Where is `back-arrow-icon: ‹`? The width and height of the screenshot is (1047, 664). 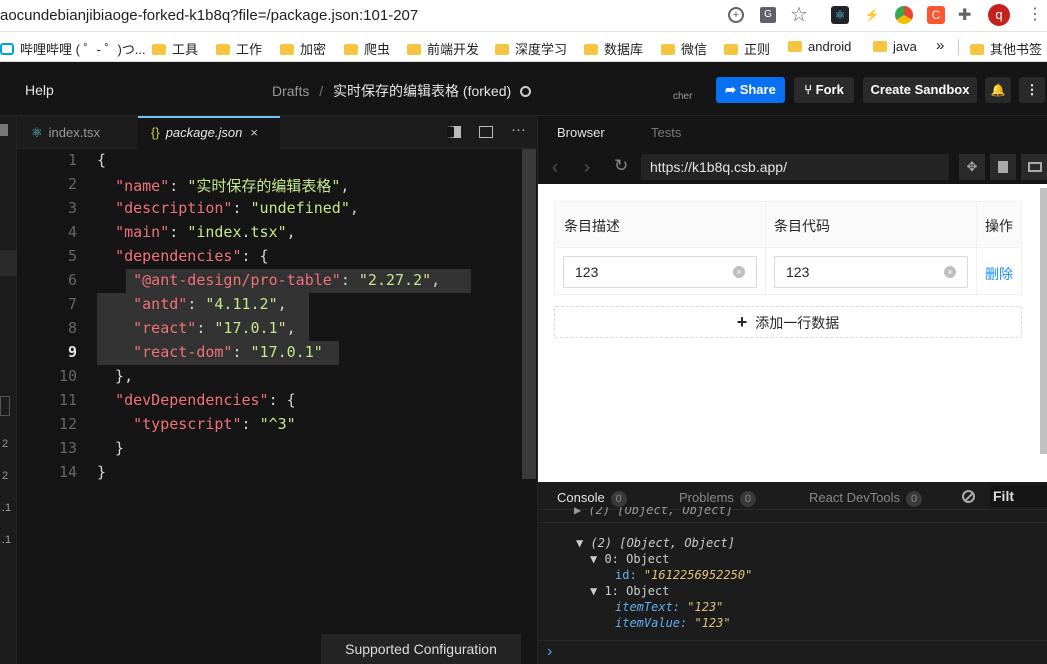
back-arrow-icon: ‹ is located at coordinates (555, 167).